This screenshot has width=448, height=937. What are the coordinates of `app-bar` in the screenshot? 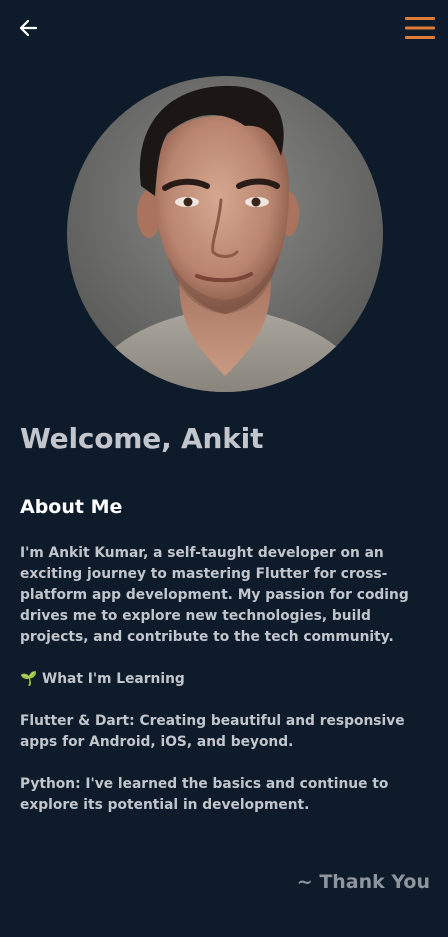 It's located at (224, 28).